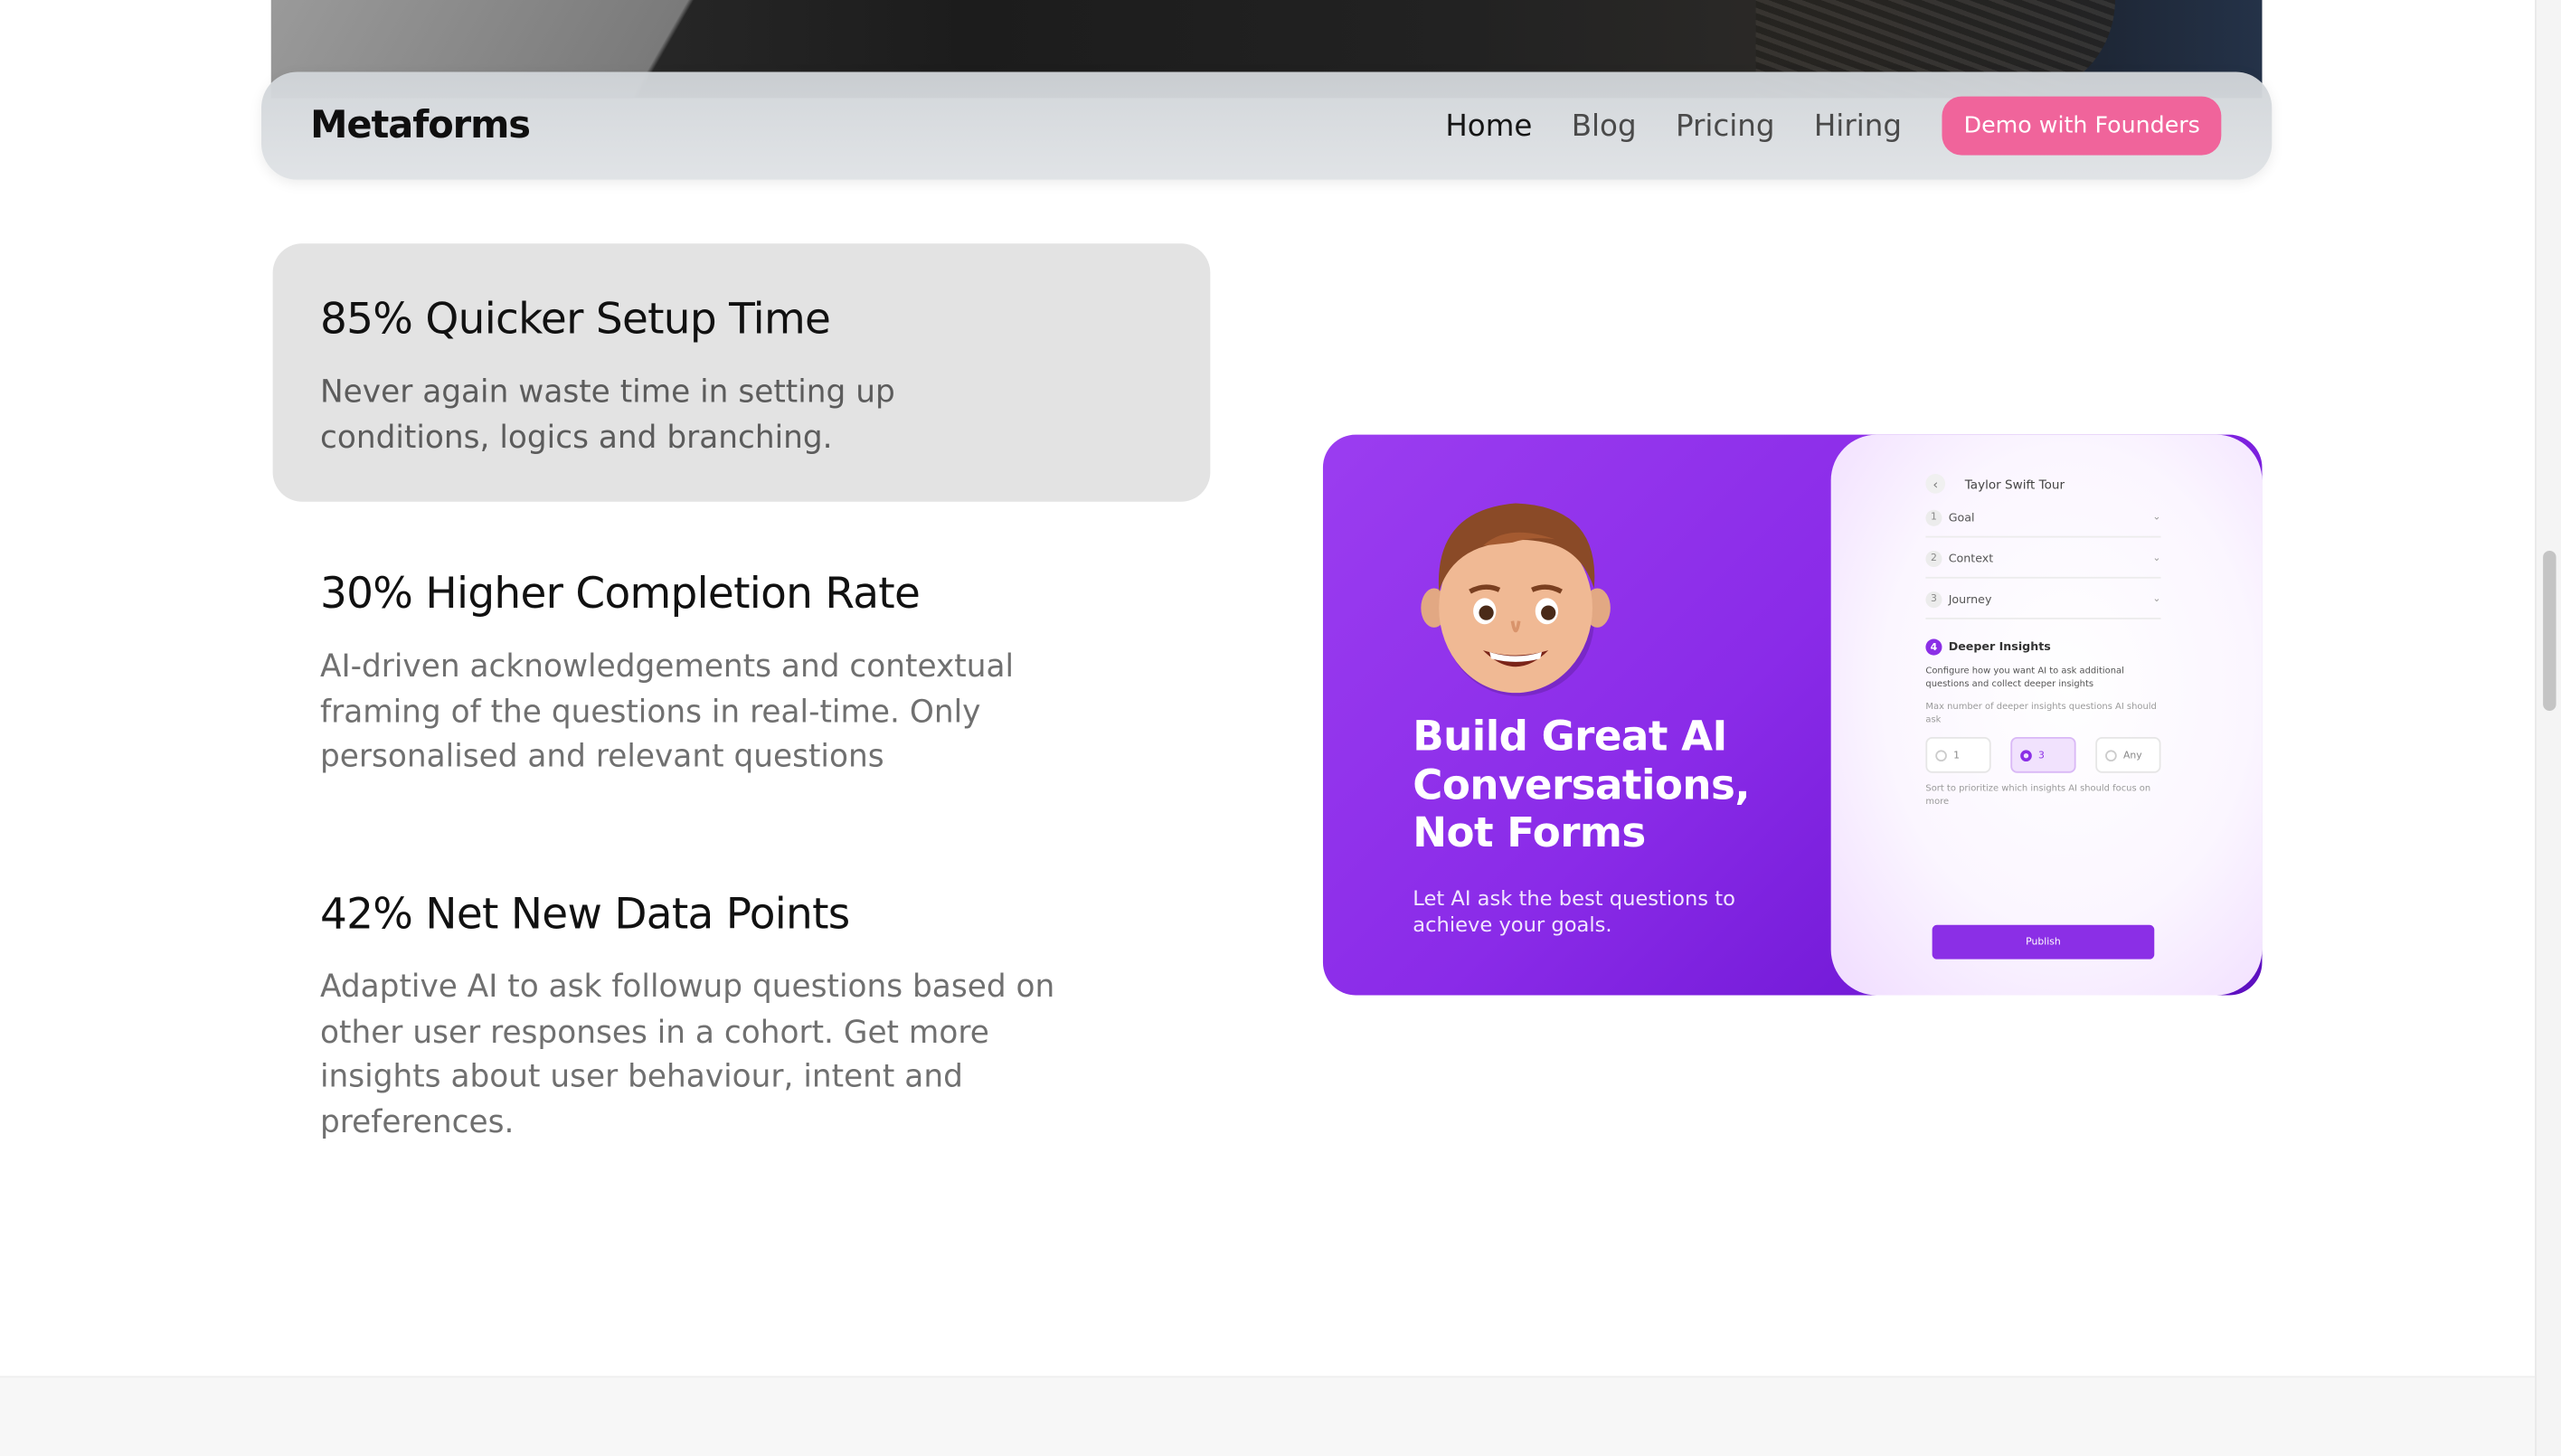 Image resolution: width=2561 pixels, height=1456 pixels. Describe the element at coordinates (2043, 600) in the screenshot. I see `phone-step: 3 Journey ⌄` at that location.